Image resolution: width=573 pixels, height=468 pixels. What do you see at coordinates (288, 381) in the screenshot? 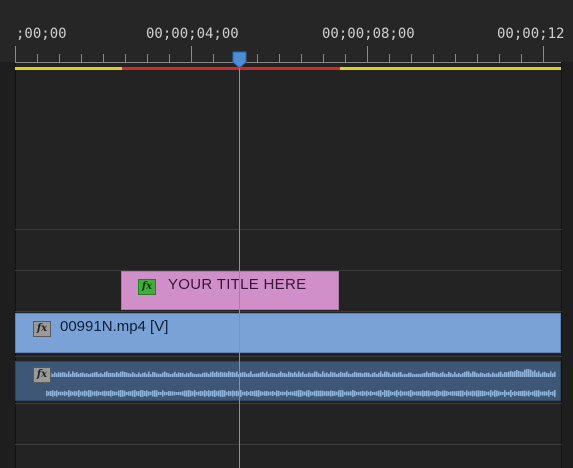
I see `audio-clip: fx` at bounding box center [288, 381].